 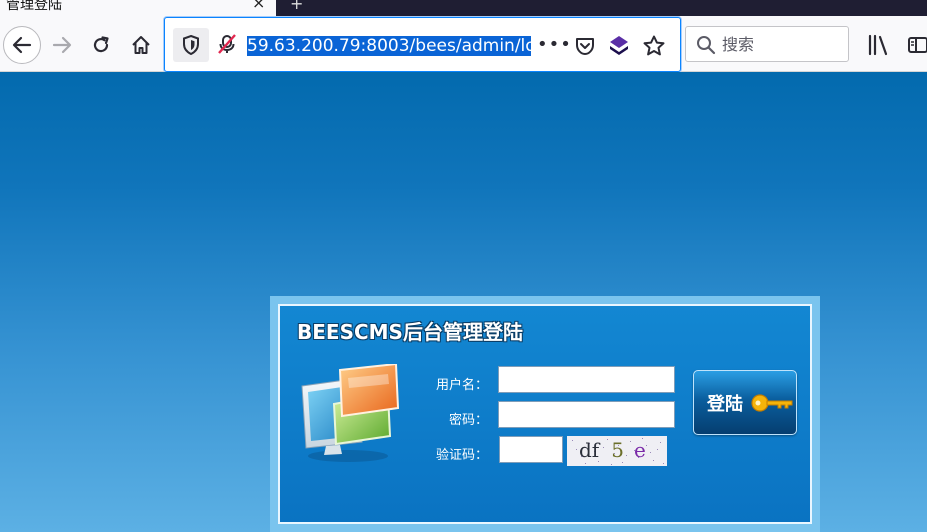 I want to click on username-label: 用户名：, so click(x=461, y=385).